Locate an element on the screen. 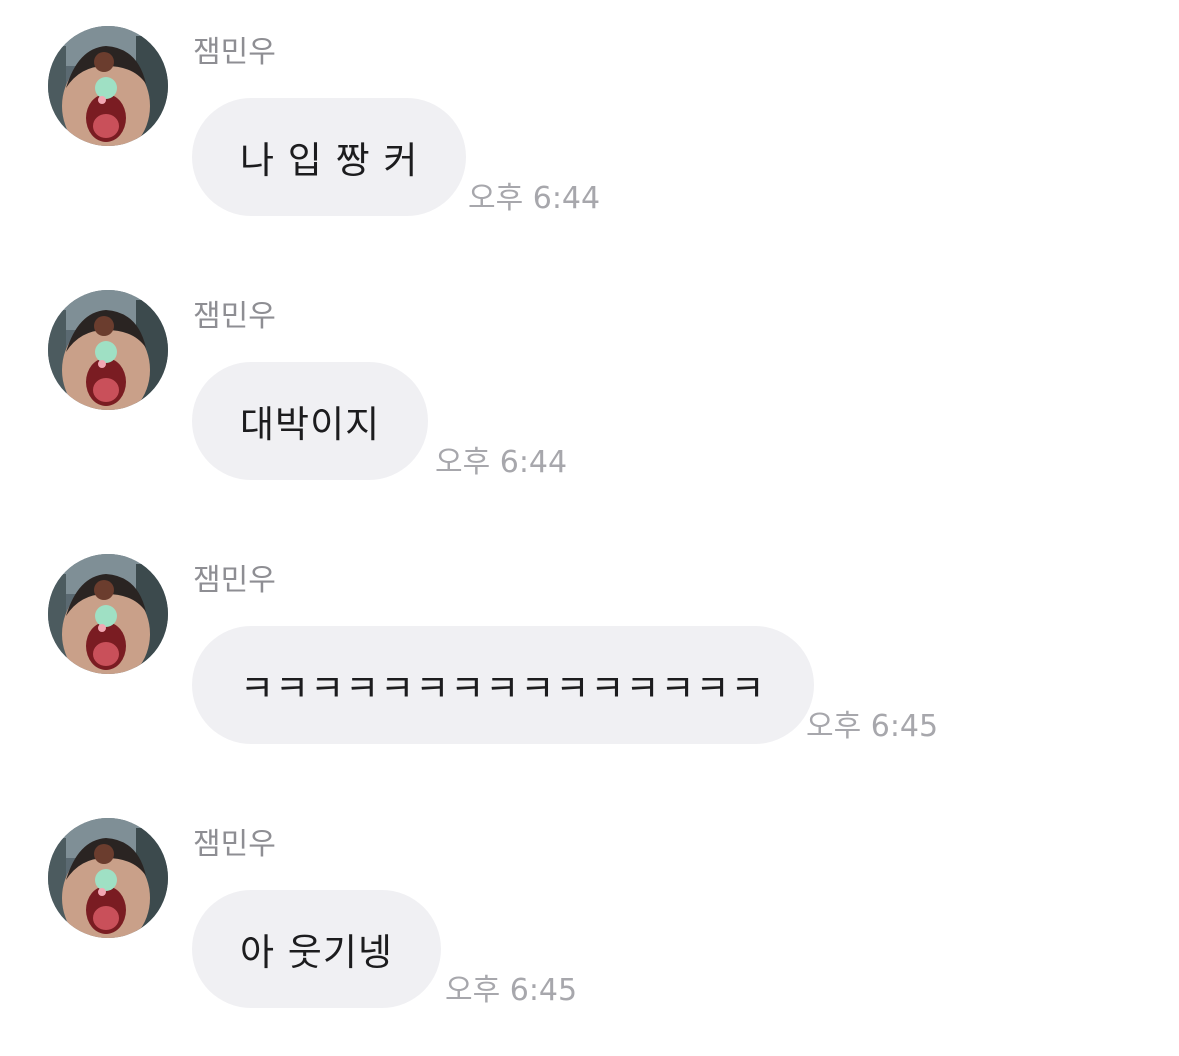  message-bubble: 아 웃기넹 is located at coordinates (316, 949).